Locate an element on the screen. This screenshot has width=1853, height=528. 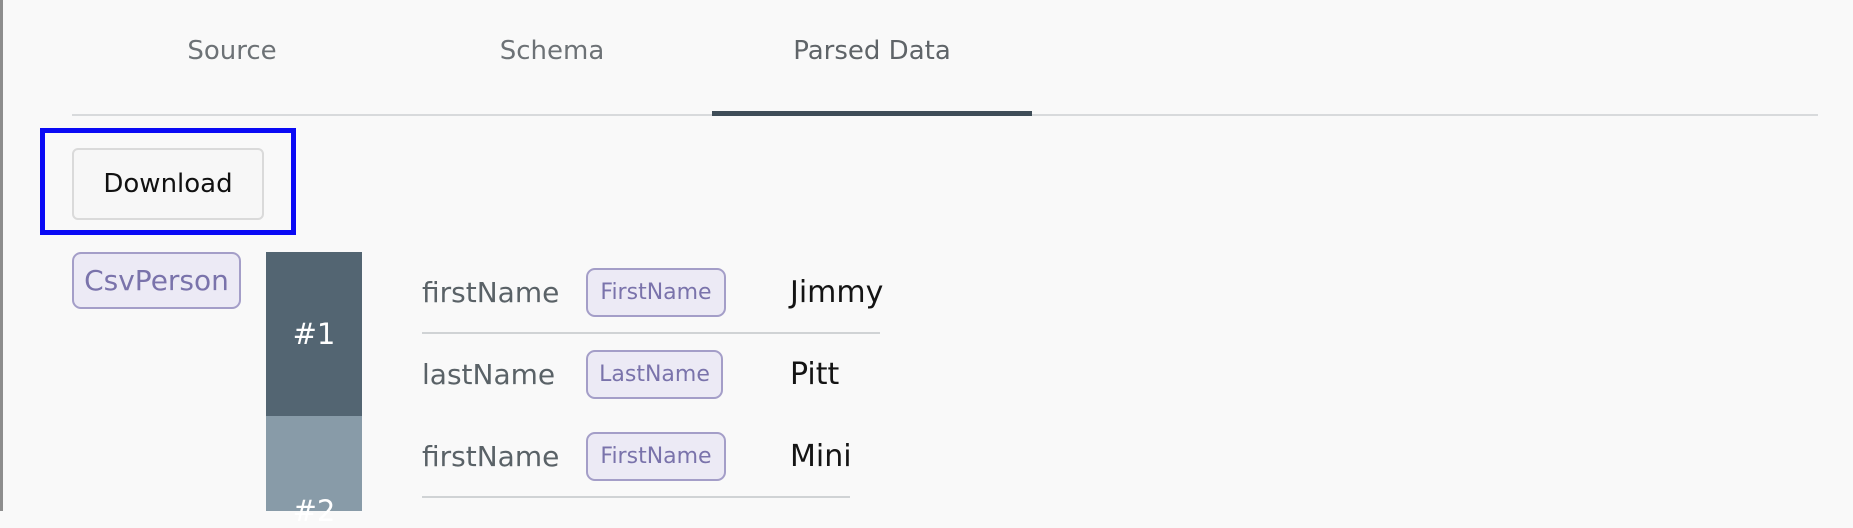
field-value: Mini is located at coordinates (821, 456).